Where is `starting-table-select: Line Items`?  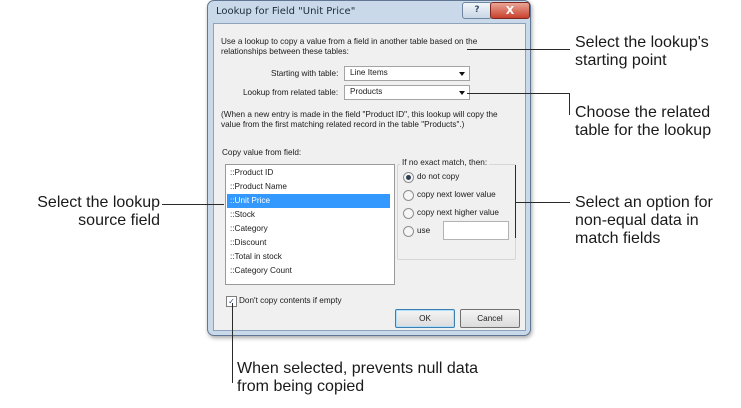 starting-table-select: Line Items is located at coordinates (407, 73).